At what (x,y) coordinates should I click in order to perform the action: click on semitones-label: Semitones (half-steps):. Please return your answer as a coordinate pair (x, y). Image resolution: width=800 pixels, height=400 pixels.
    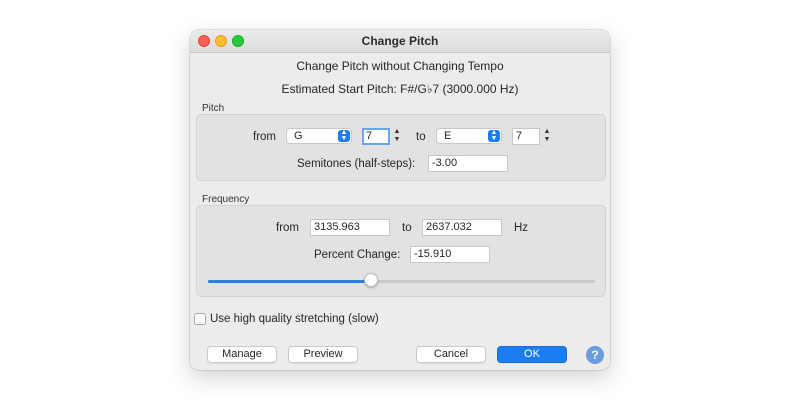
    Looking at the image, I should click on (356, 164).